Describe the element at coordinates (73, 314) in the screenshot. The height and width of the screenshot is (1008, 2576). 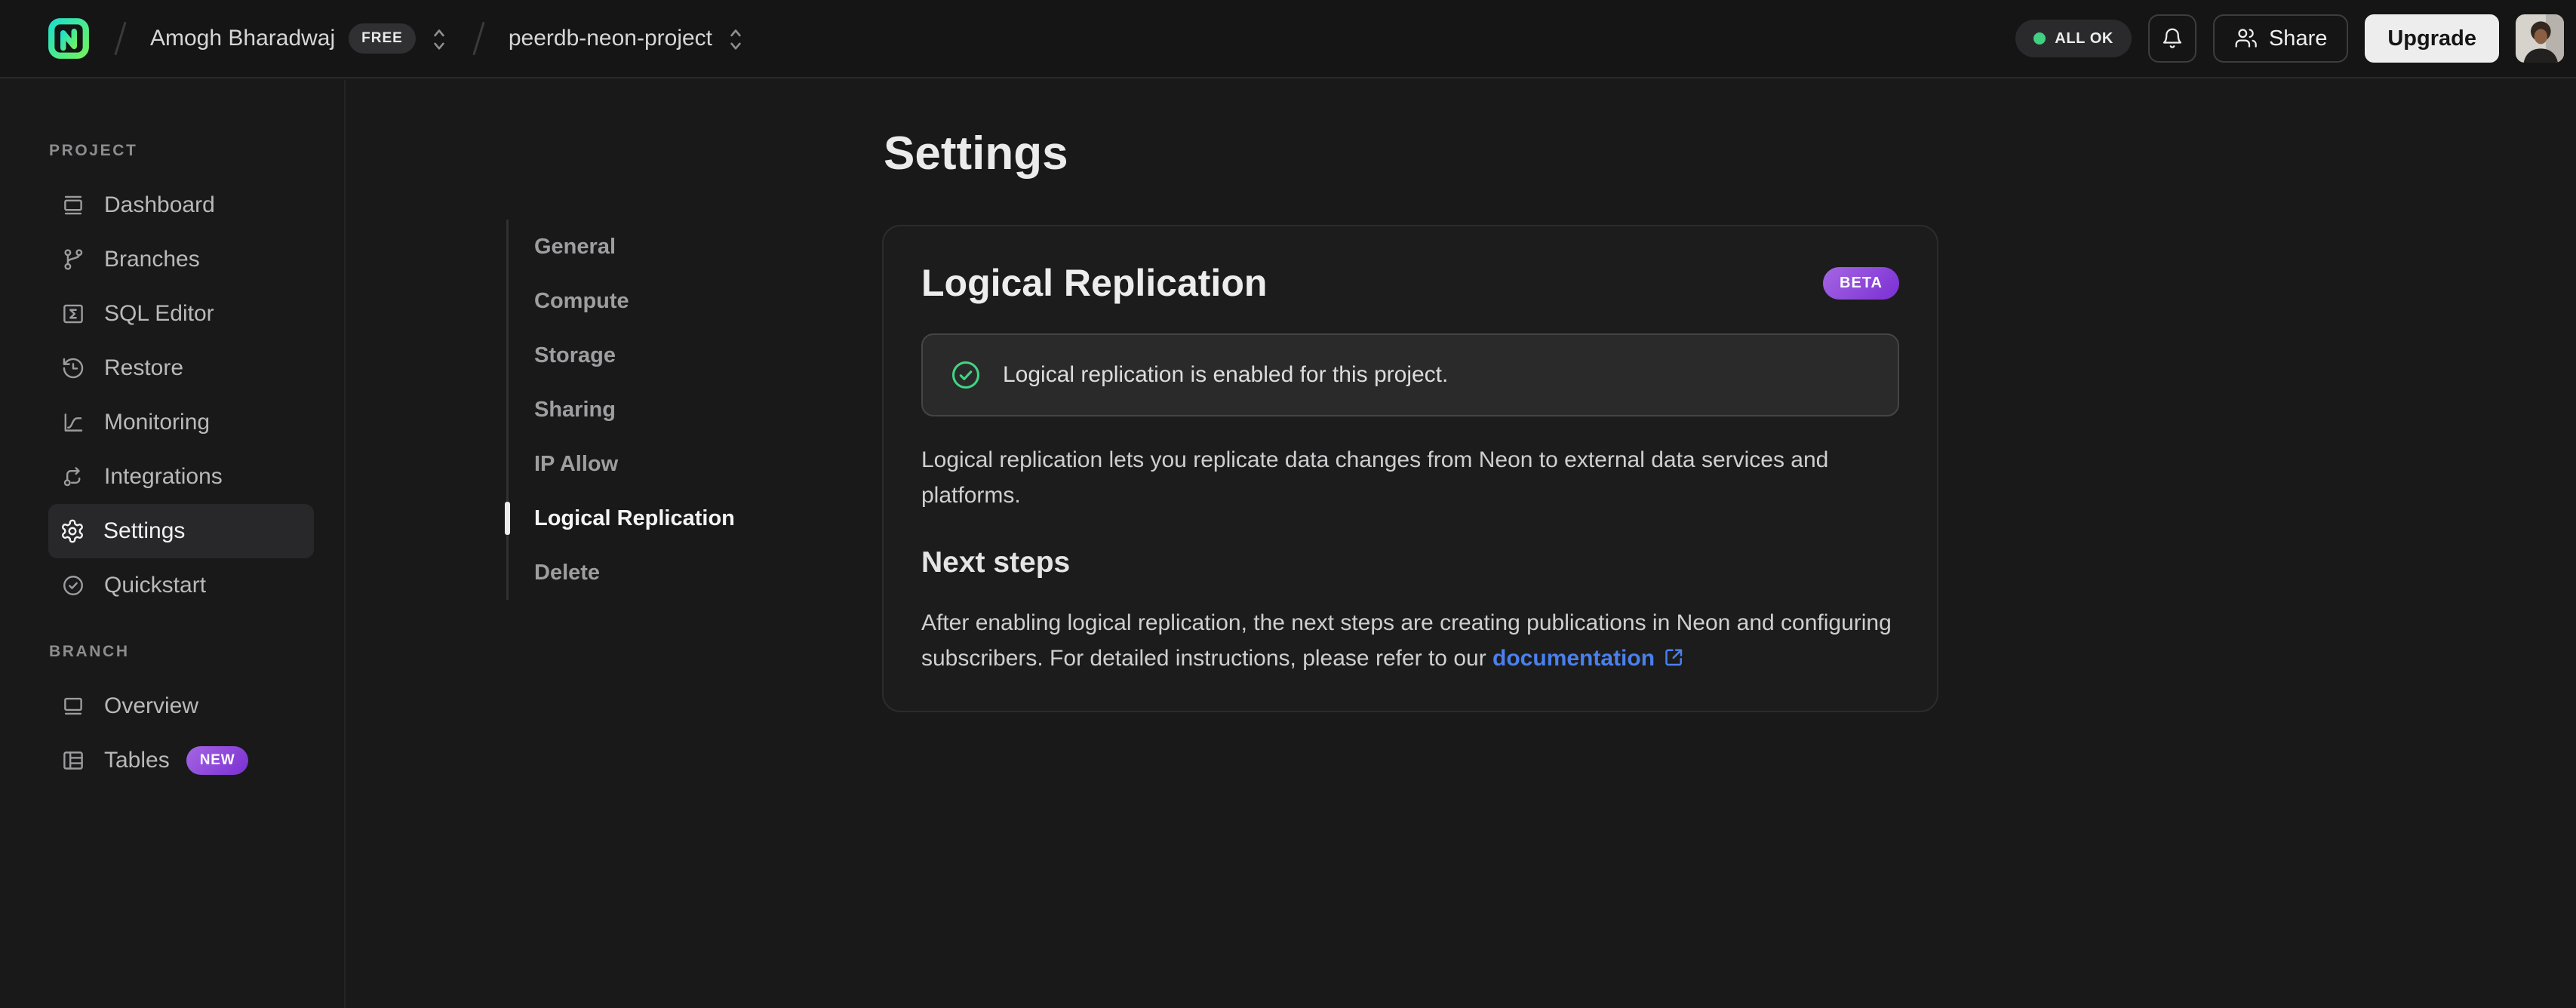
I see `sql-editor-icon` at that location.